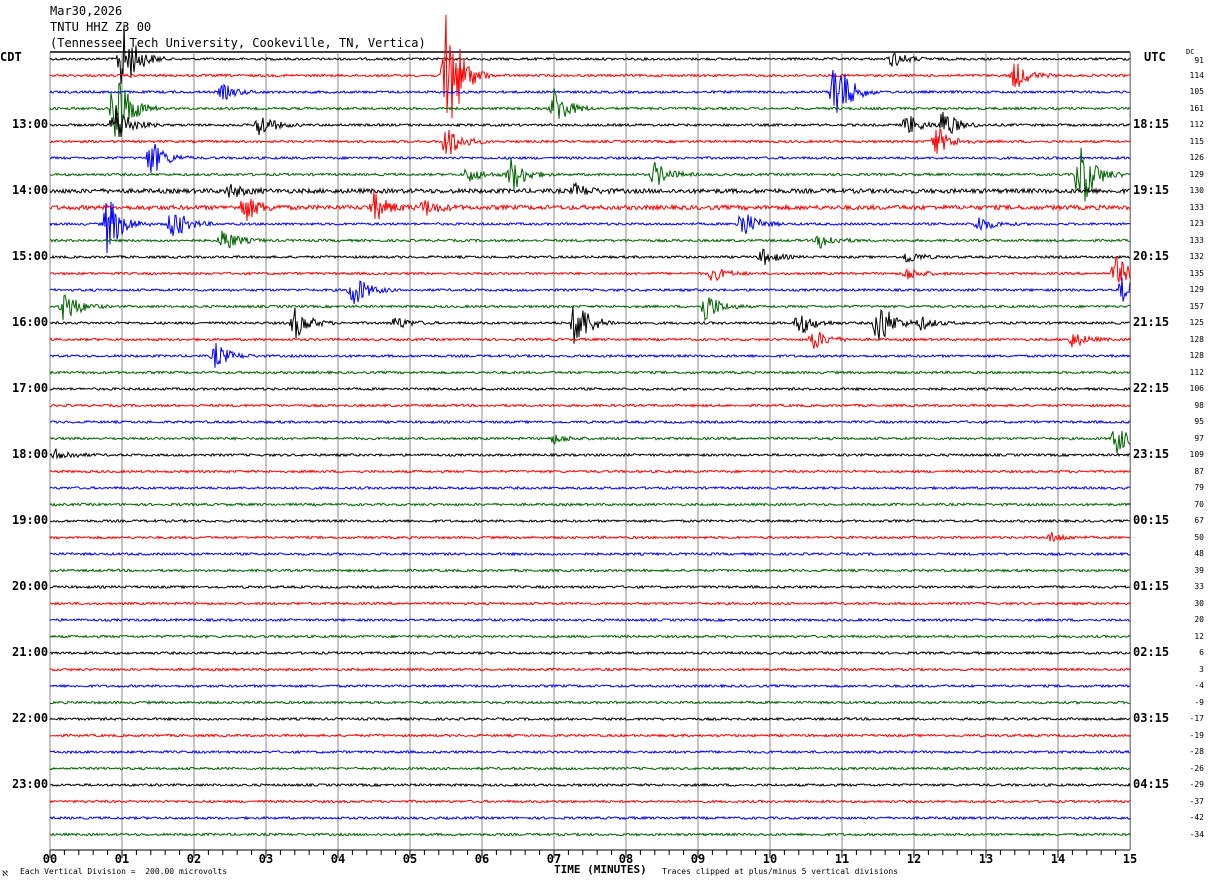 Image resolution: width=1210 pixels, height=886 pixels. What do you see at coordinates (1196, 256) in the screenshot?
I see `dc-offset-value: 132` at bounding box center [1196, 256].